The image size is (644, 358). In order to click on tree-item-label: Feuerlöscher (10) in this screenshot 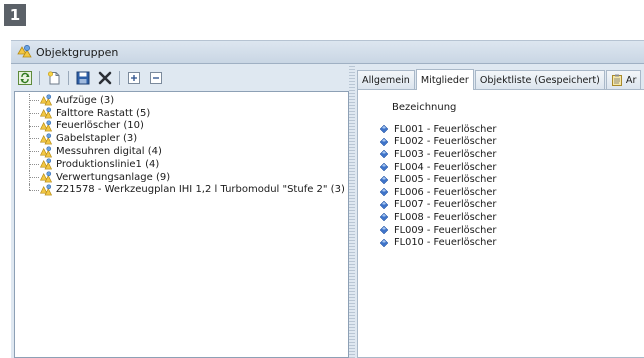, I will do `click(100, 126)`.